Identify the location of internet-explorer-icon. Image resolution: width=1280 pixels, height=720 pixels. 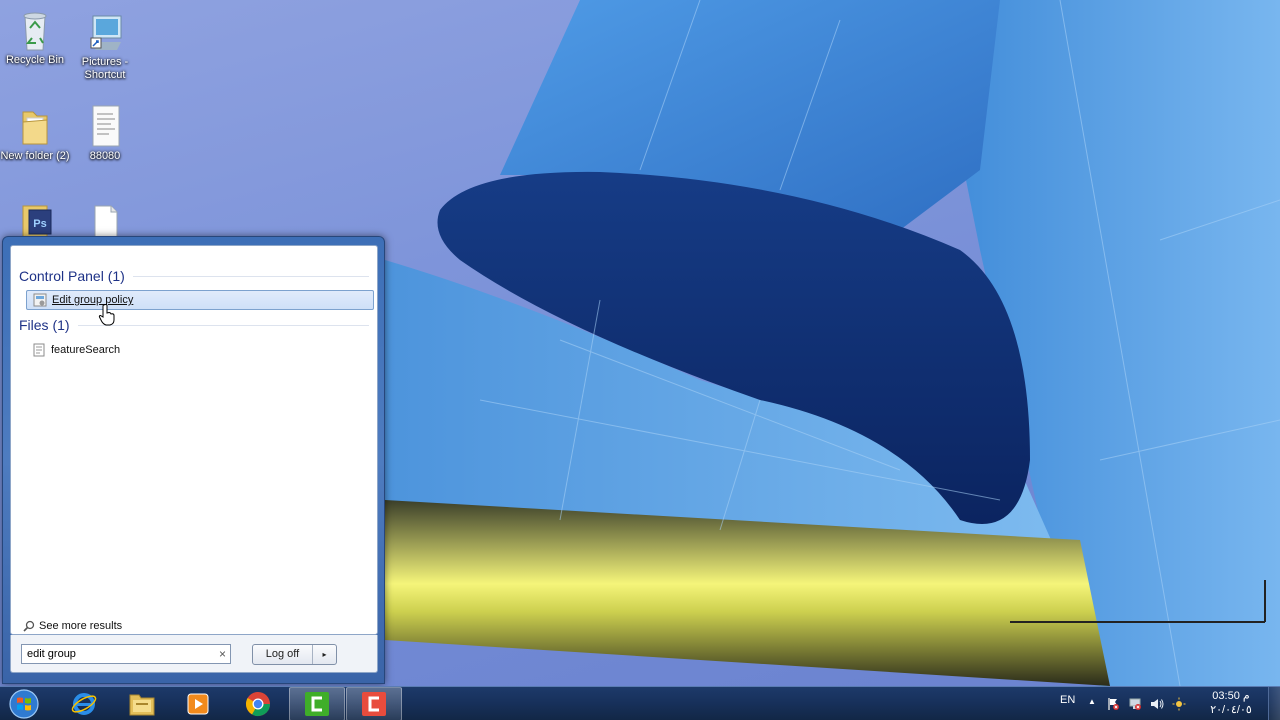
(84, 704).